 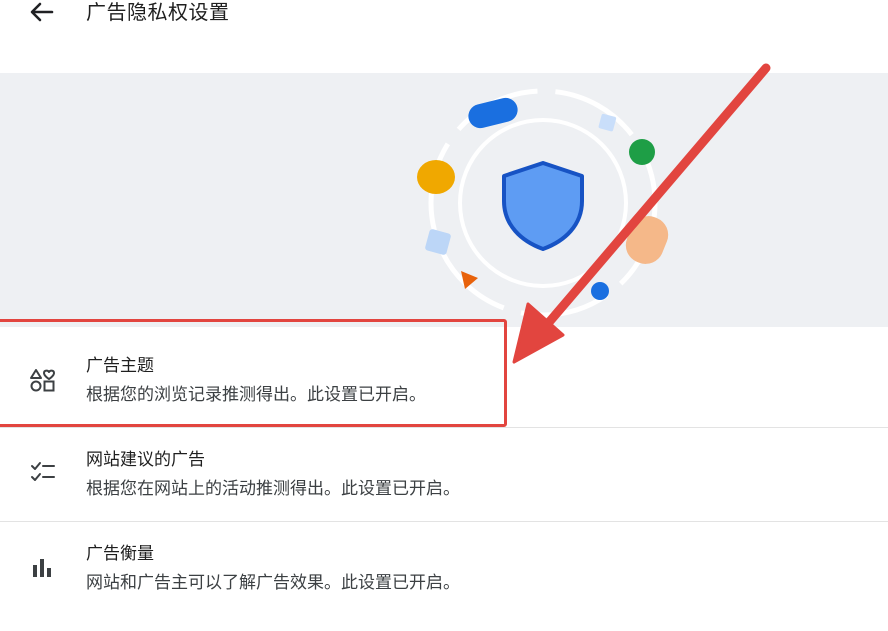 I want to click on light-blue-square-shape, so click(x=438, y=242).